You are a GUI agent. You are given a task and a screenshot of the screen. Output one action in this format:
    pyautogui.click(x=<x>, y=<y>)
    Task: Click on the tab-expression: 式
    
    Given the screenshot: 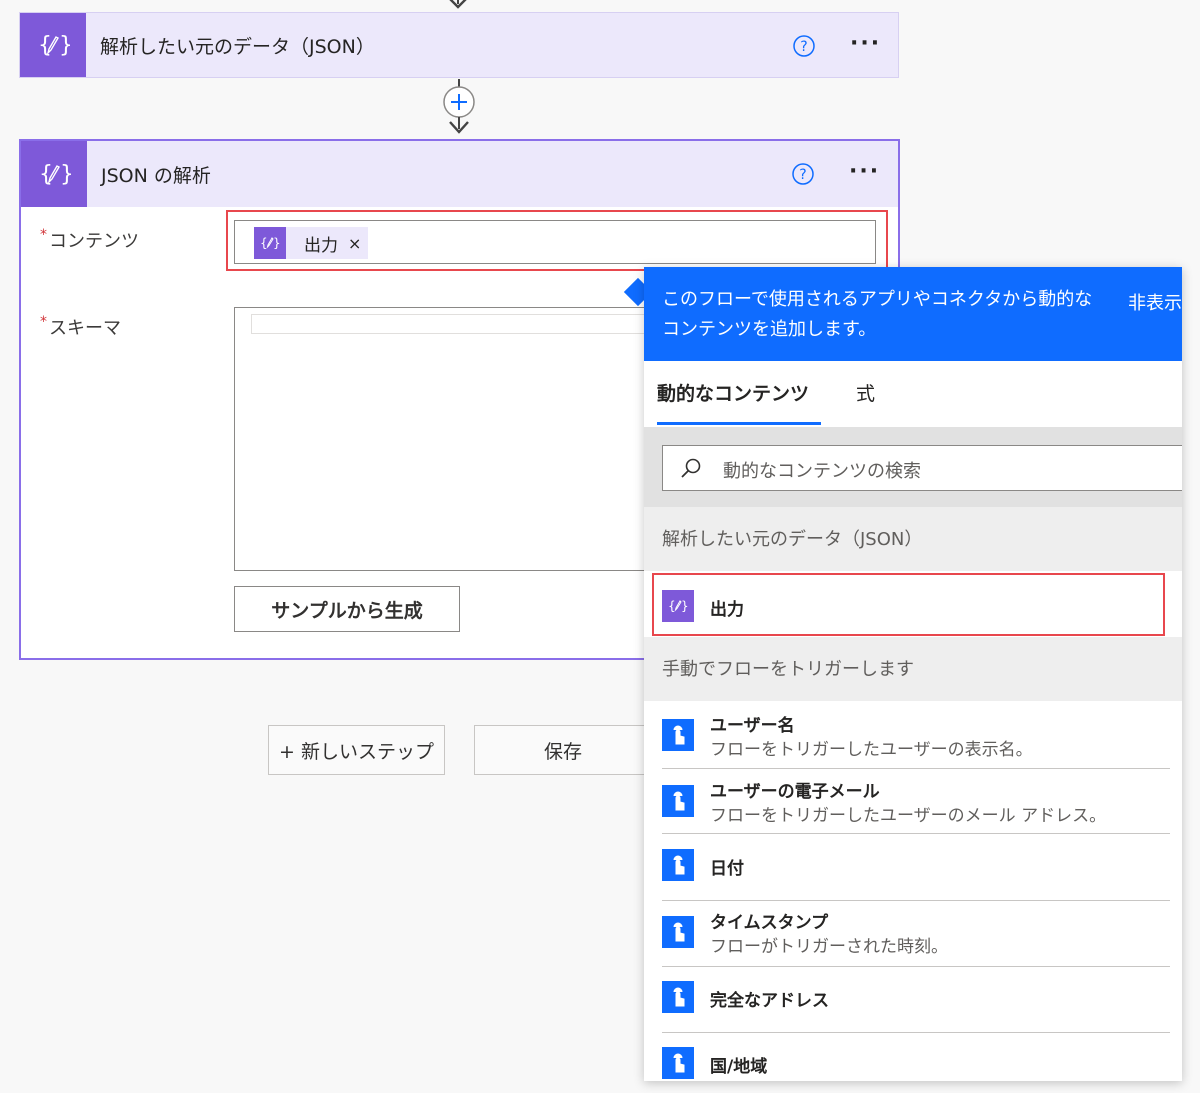 What is the action you would take?
    pyautogui.click(x=865, y=392)
    